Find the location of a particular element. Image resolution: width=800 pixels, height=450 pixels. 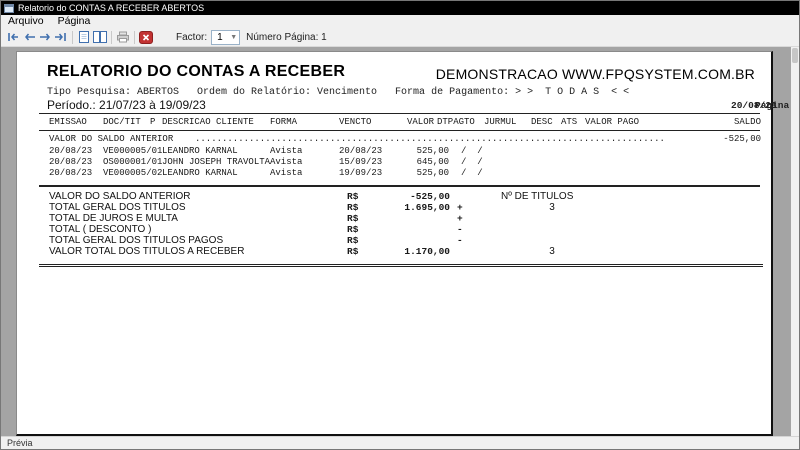

one-page-view-icon is located at coordinates (84, 37).